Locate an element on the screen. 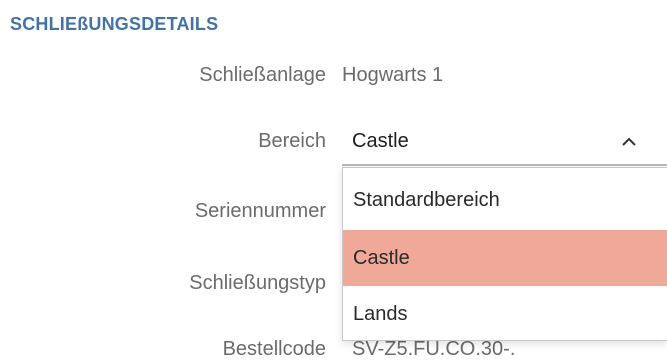 This screenshot has width=667, height=361. order-code-label: Bestellcode is located at coordinates (274, 349).